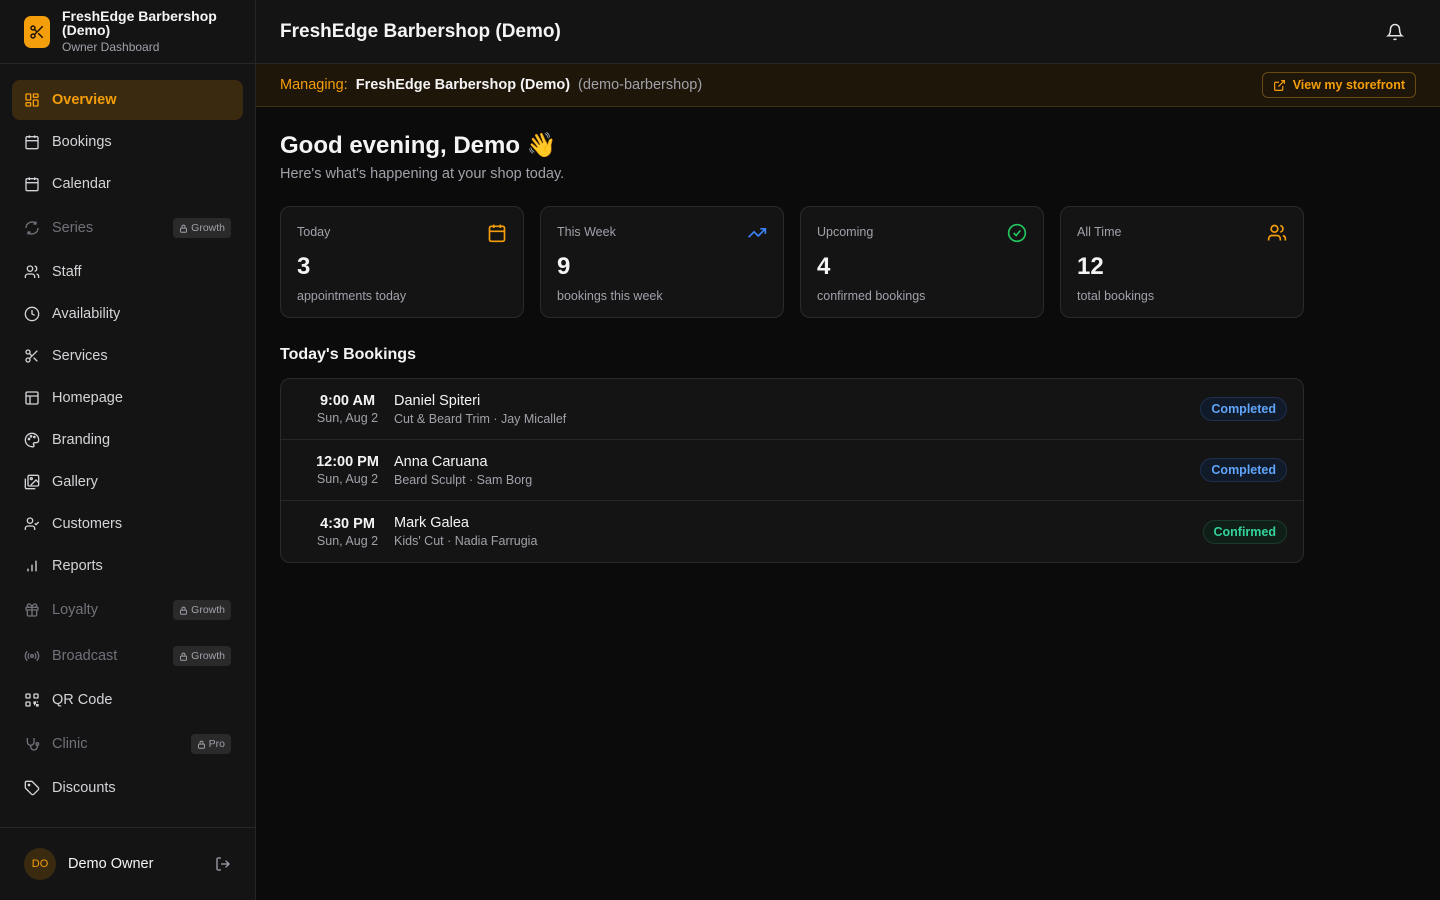 The image size is (1440, 900). I want to click on sidebar-item-availability: Availability, so click(127, 314).